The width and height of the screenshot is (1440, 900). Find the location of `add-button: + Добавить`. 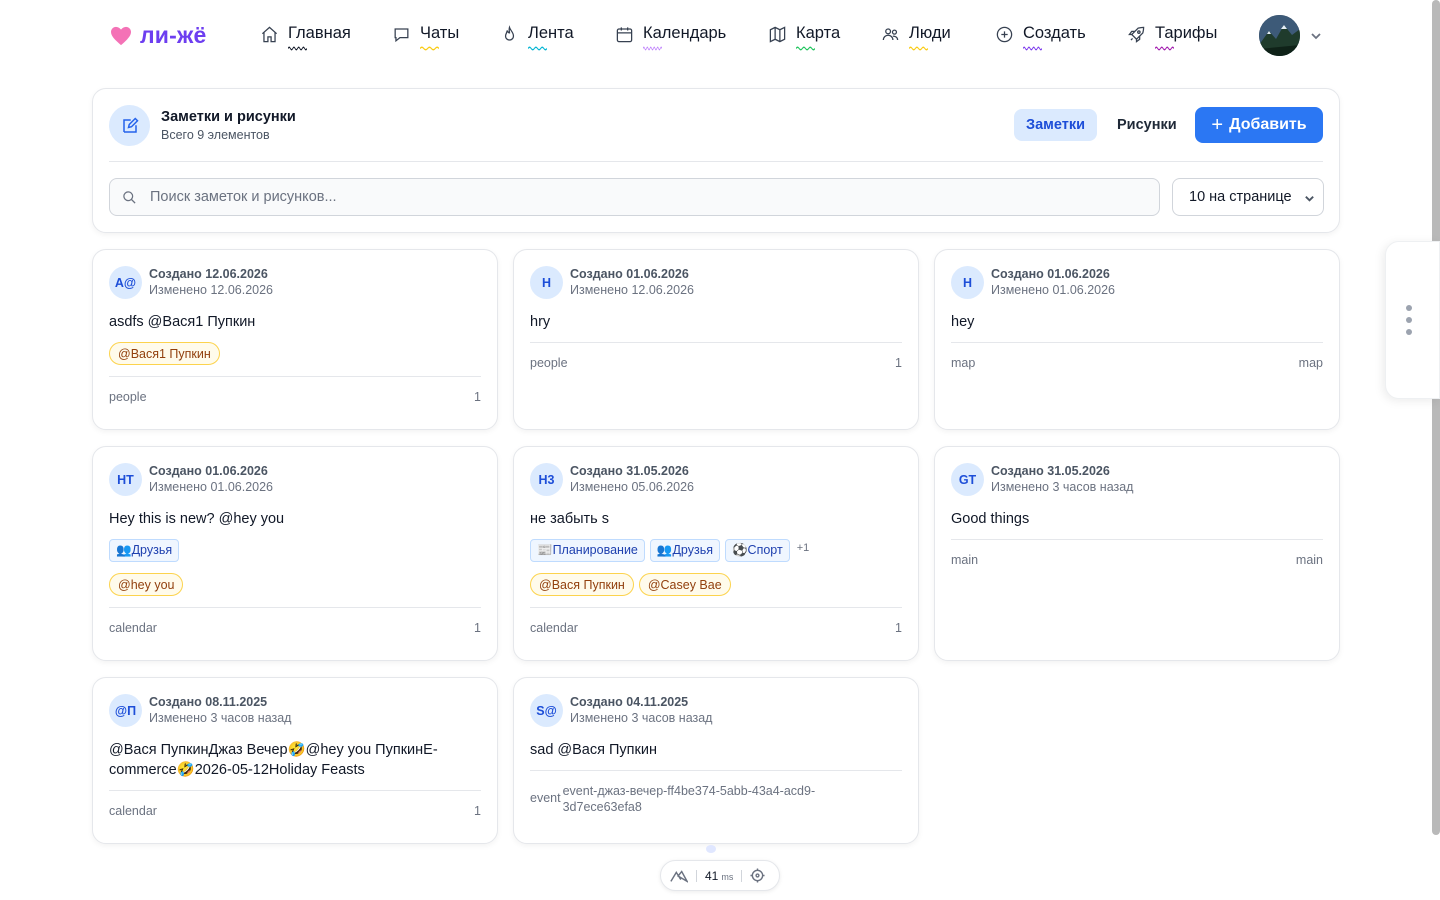

add-button: + Добавить is located at coordinates (1259, 125).